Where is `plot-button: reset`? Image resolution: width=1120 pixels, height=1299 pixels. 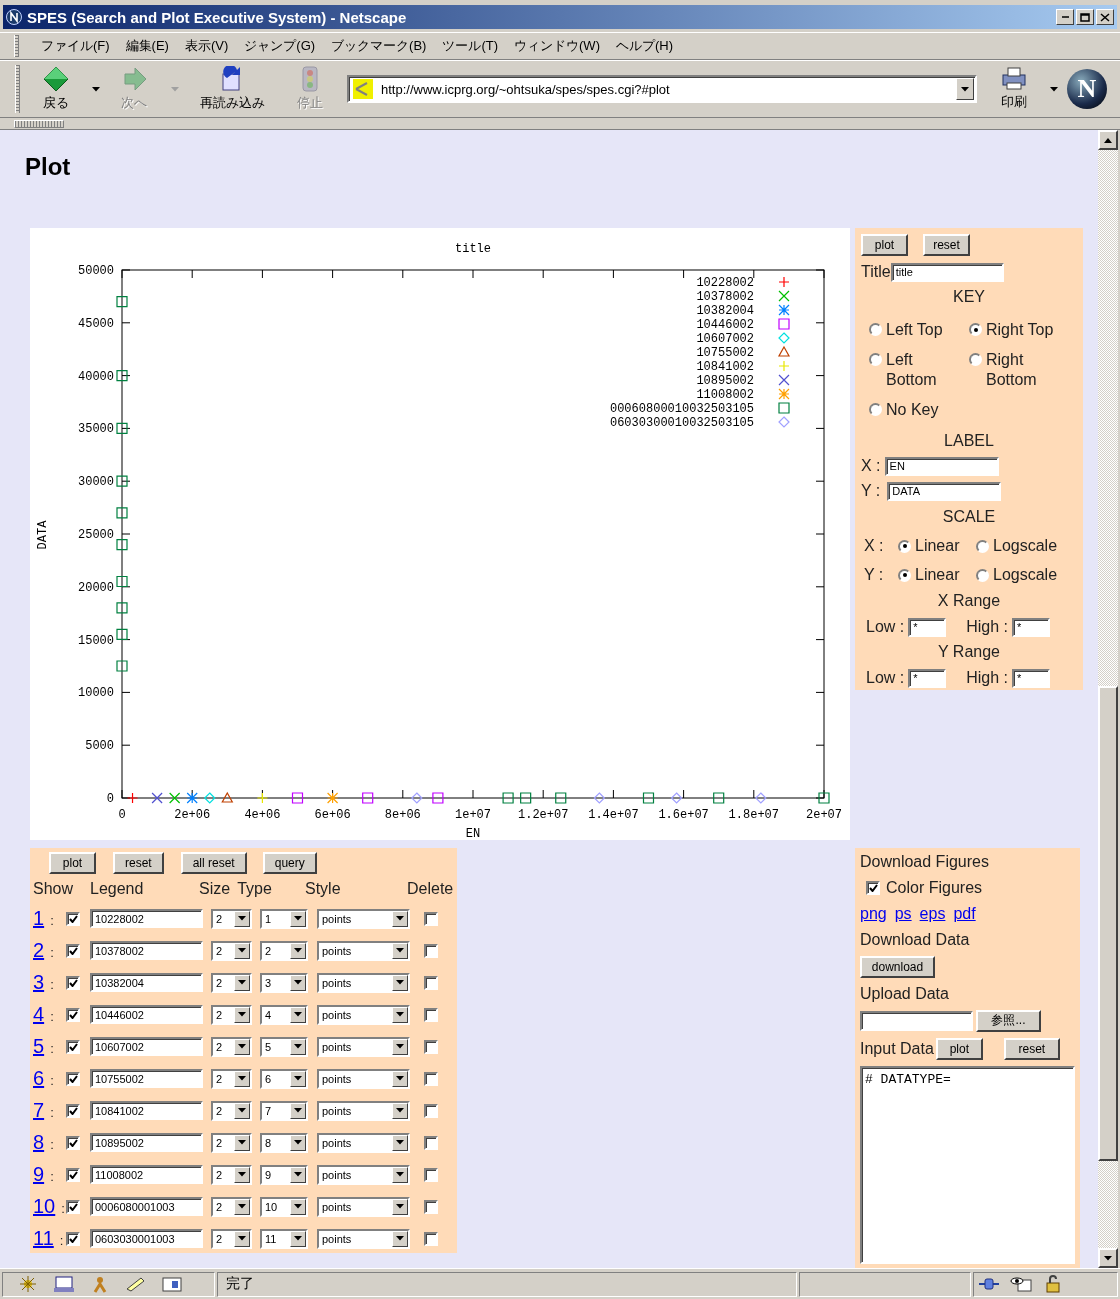 plot-button: reset is located at coordinates (946, 245).